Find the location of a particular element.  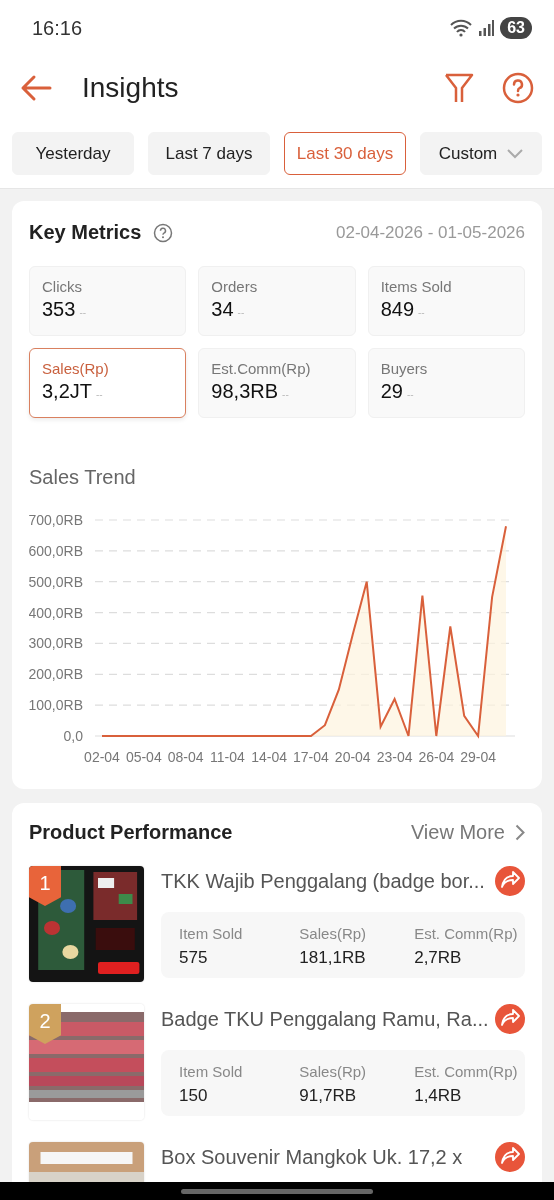

x-axis-label: 23-04 is located at coordinates (394, 757).